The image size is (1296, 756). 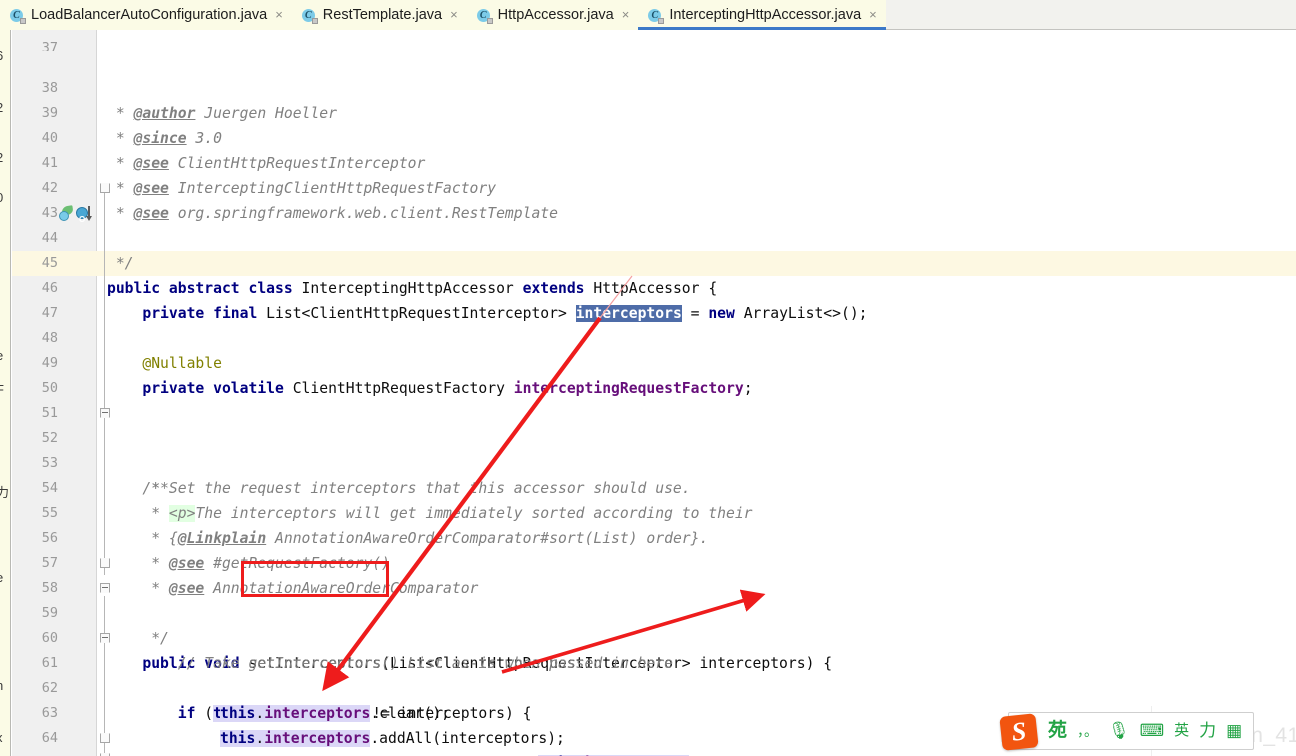 I want to click on code-line-66: 66 }, so click(x=654, y=753).